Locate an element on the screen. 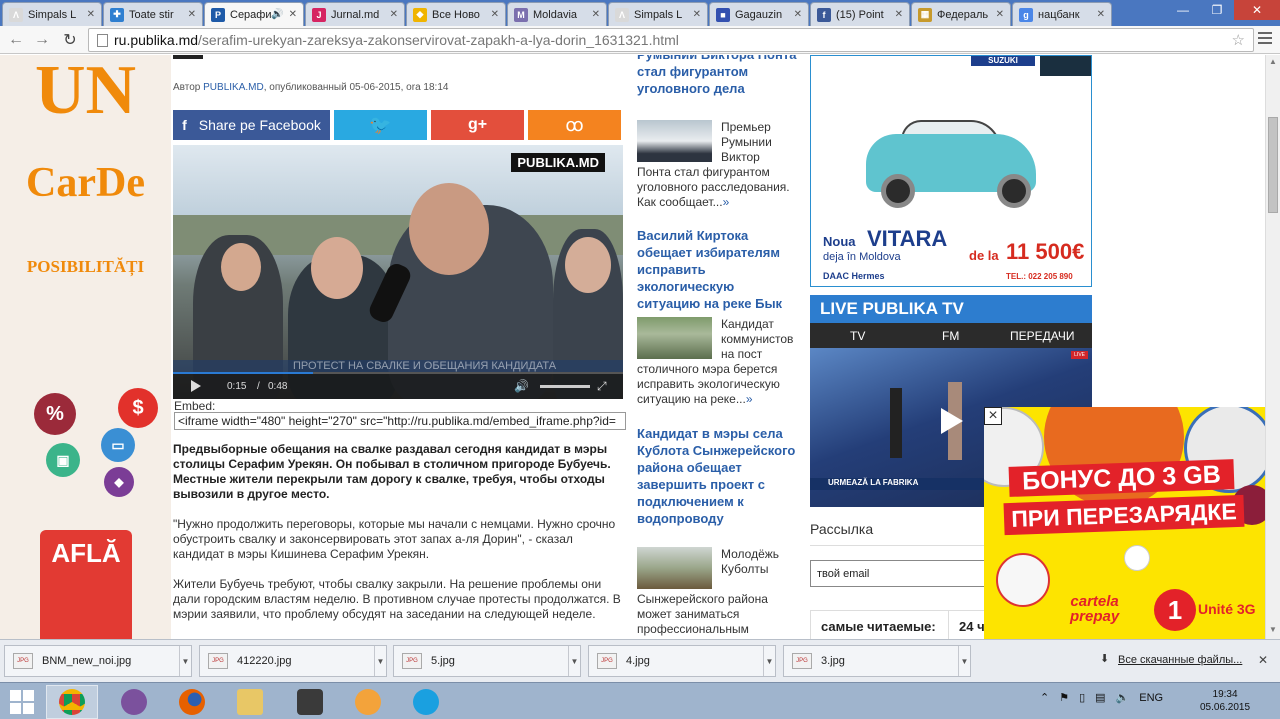 The height and width of the screenshot is (719, 1280). chrome-icon is located at coordinates (72, 702).